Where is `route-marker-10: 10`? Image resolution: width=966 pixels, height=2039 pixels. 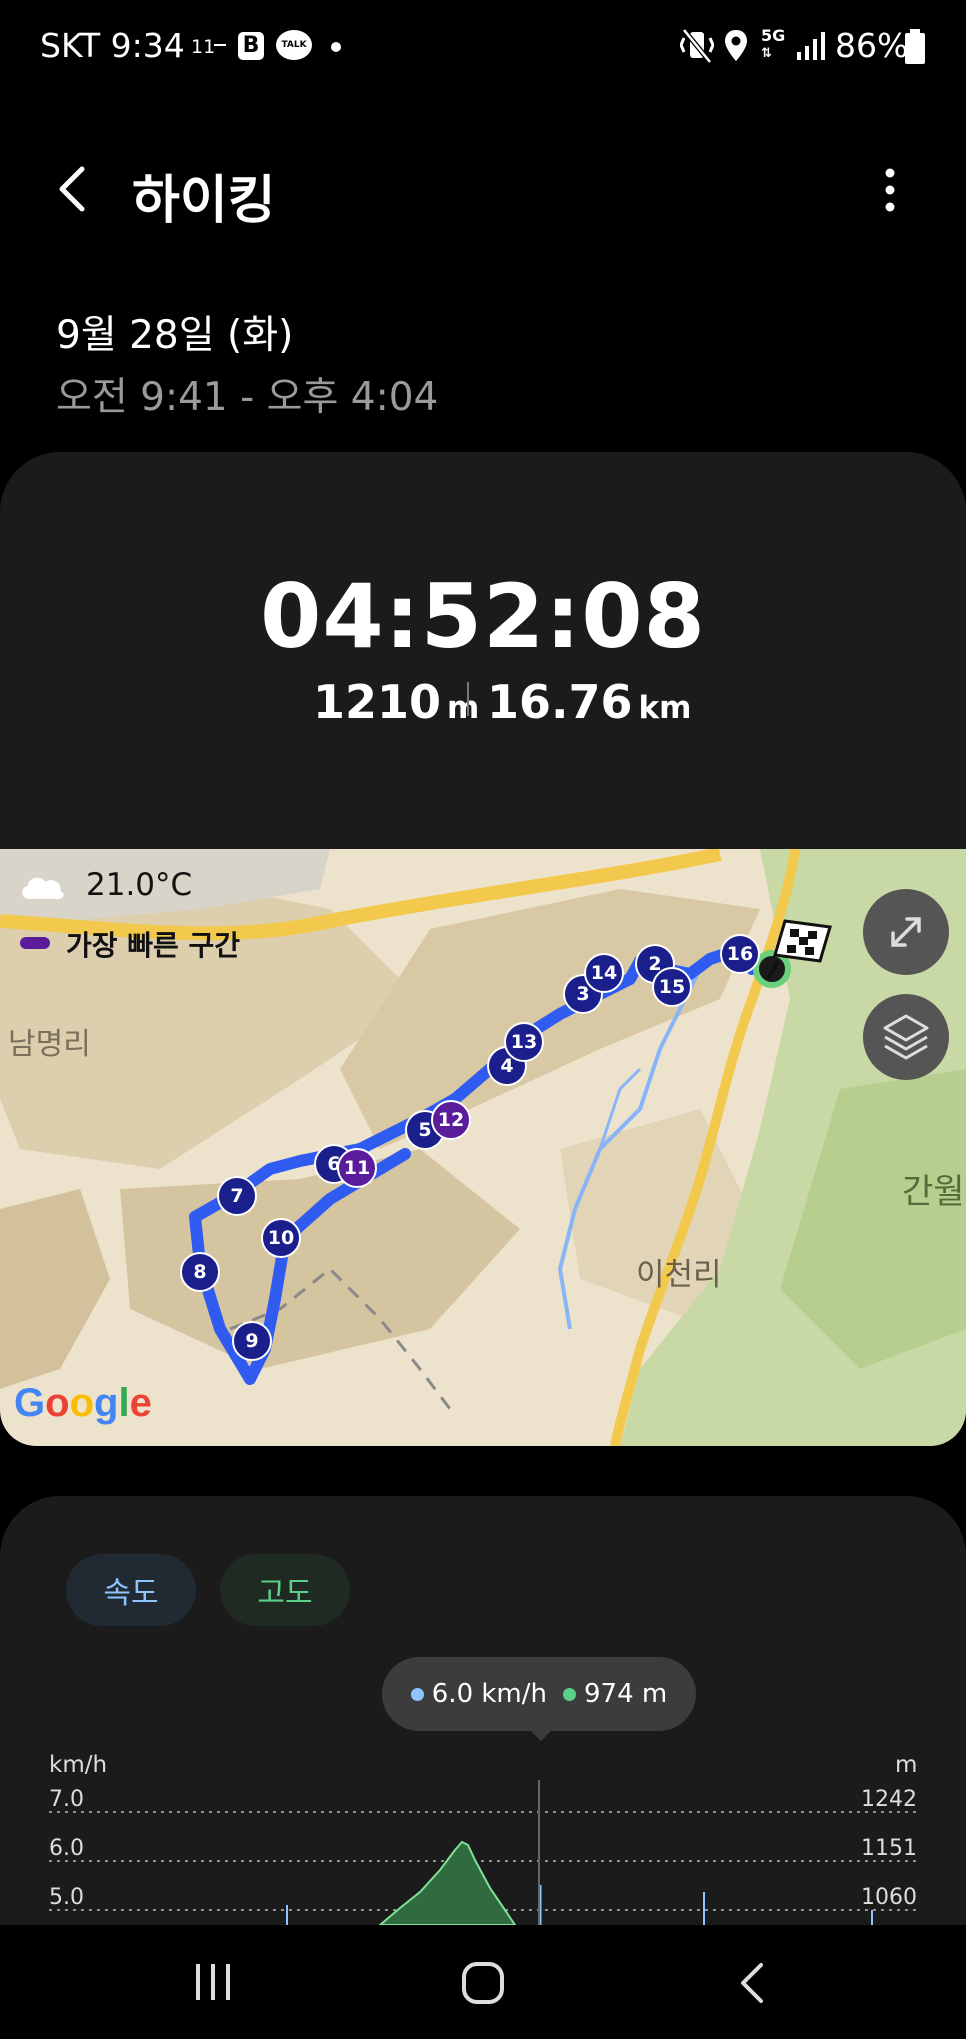
route-marker-10: 10 is located at coordinates (281, 1238).